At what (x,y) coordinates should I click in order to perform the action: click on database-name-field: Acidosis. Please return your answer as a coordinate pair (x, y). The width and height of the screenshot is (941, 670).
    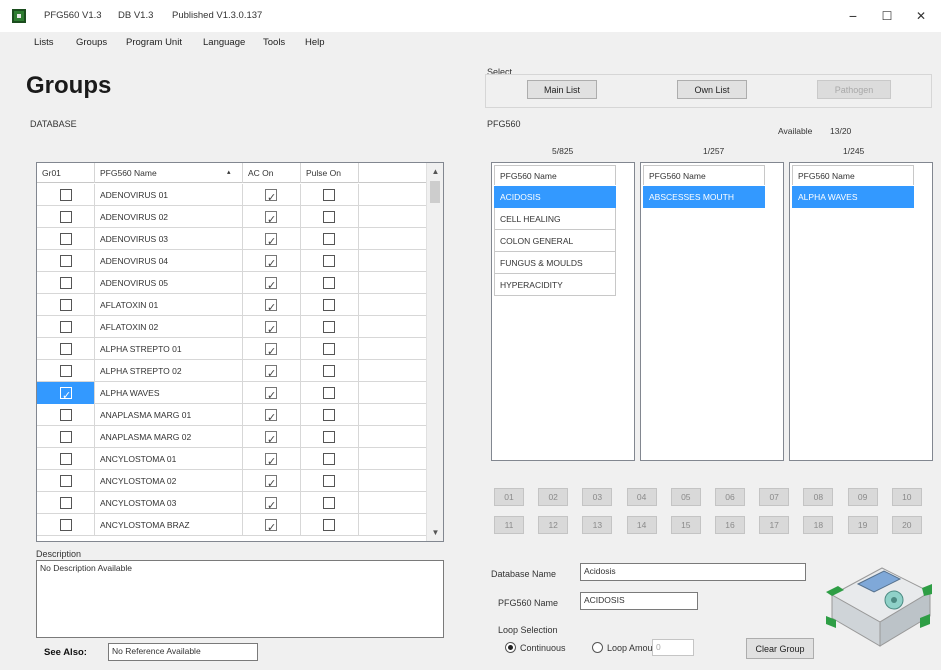
    Looking at the image, I should click on (693, 572).